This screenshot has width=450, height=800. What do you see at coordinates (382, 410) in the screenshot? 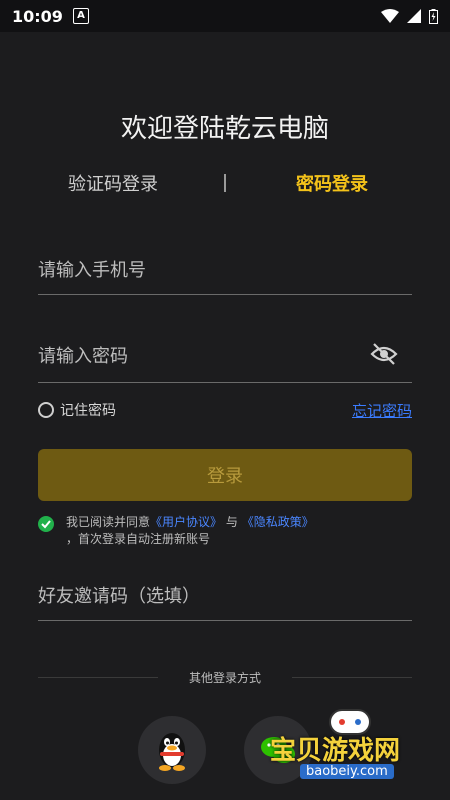
I see `forgot-password-link: 忘记密码` at bounding box center [382, 410].